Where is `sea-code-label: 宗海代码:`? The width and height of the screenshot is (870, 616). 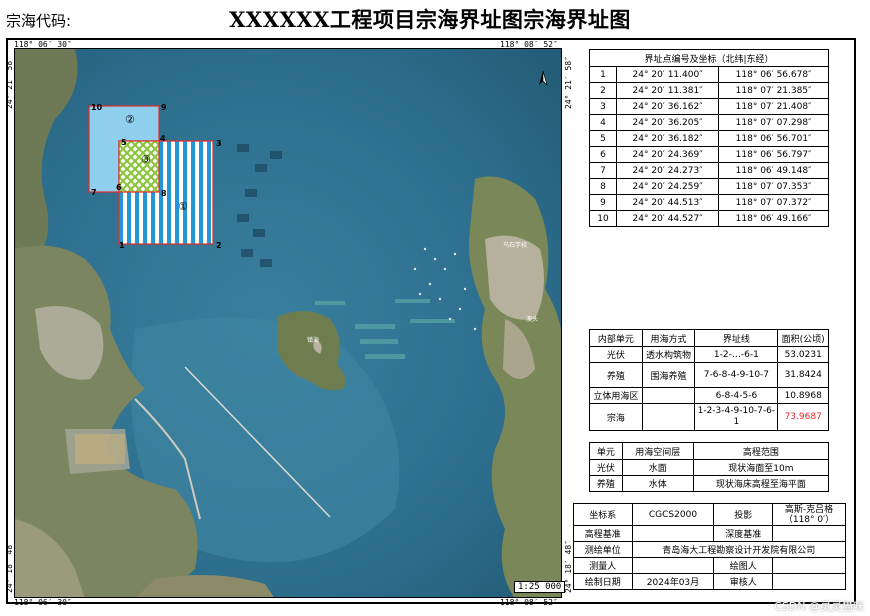
sea-code-label: 宗海代码: is located at coordinates (39, 21).